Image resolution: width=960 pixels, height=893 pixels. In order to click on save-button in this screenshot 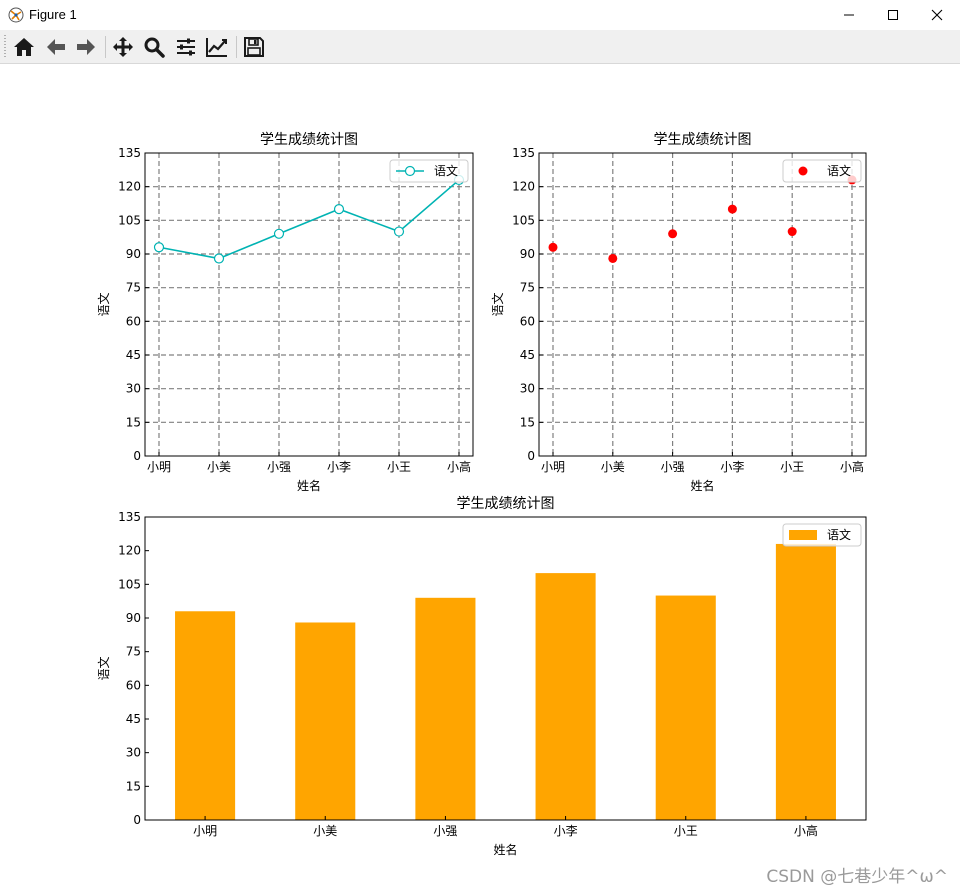, I will do `click(254, 47)`.